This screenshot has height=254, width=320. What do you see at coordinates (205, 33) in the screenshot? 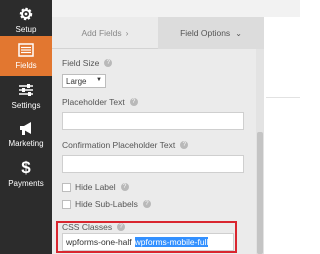
I see `tab-label: Field Options` at bounding box center [205, 33].